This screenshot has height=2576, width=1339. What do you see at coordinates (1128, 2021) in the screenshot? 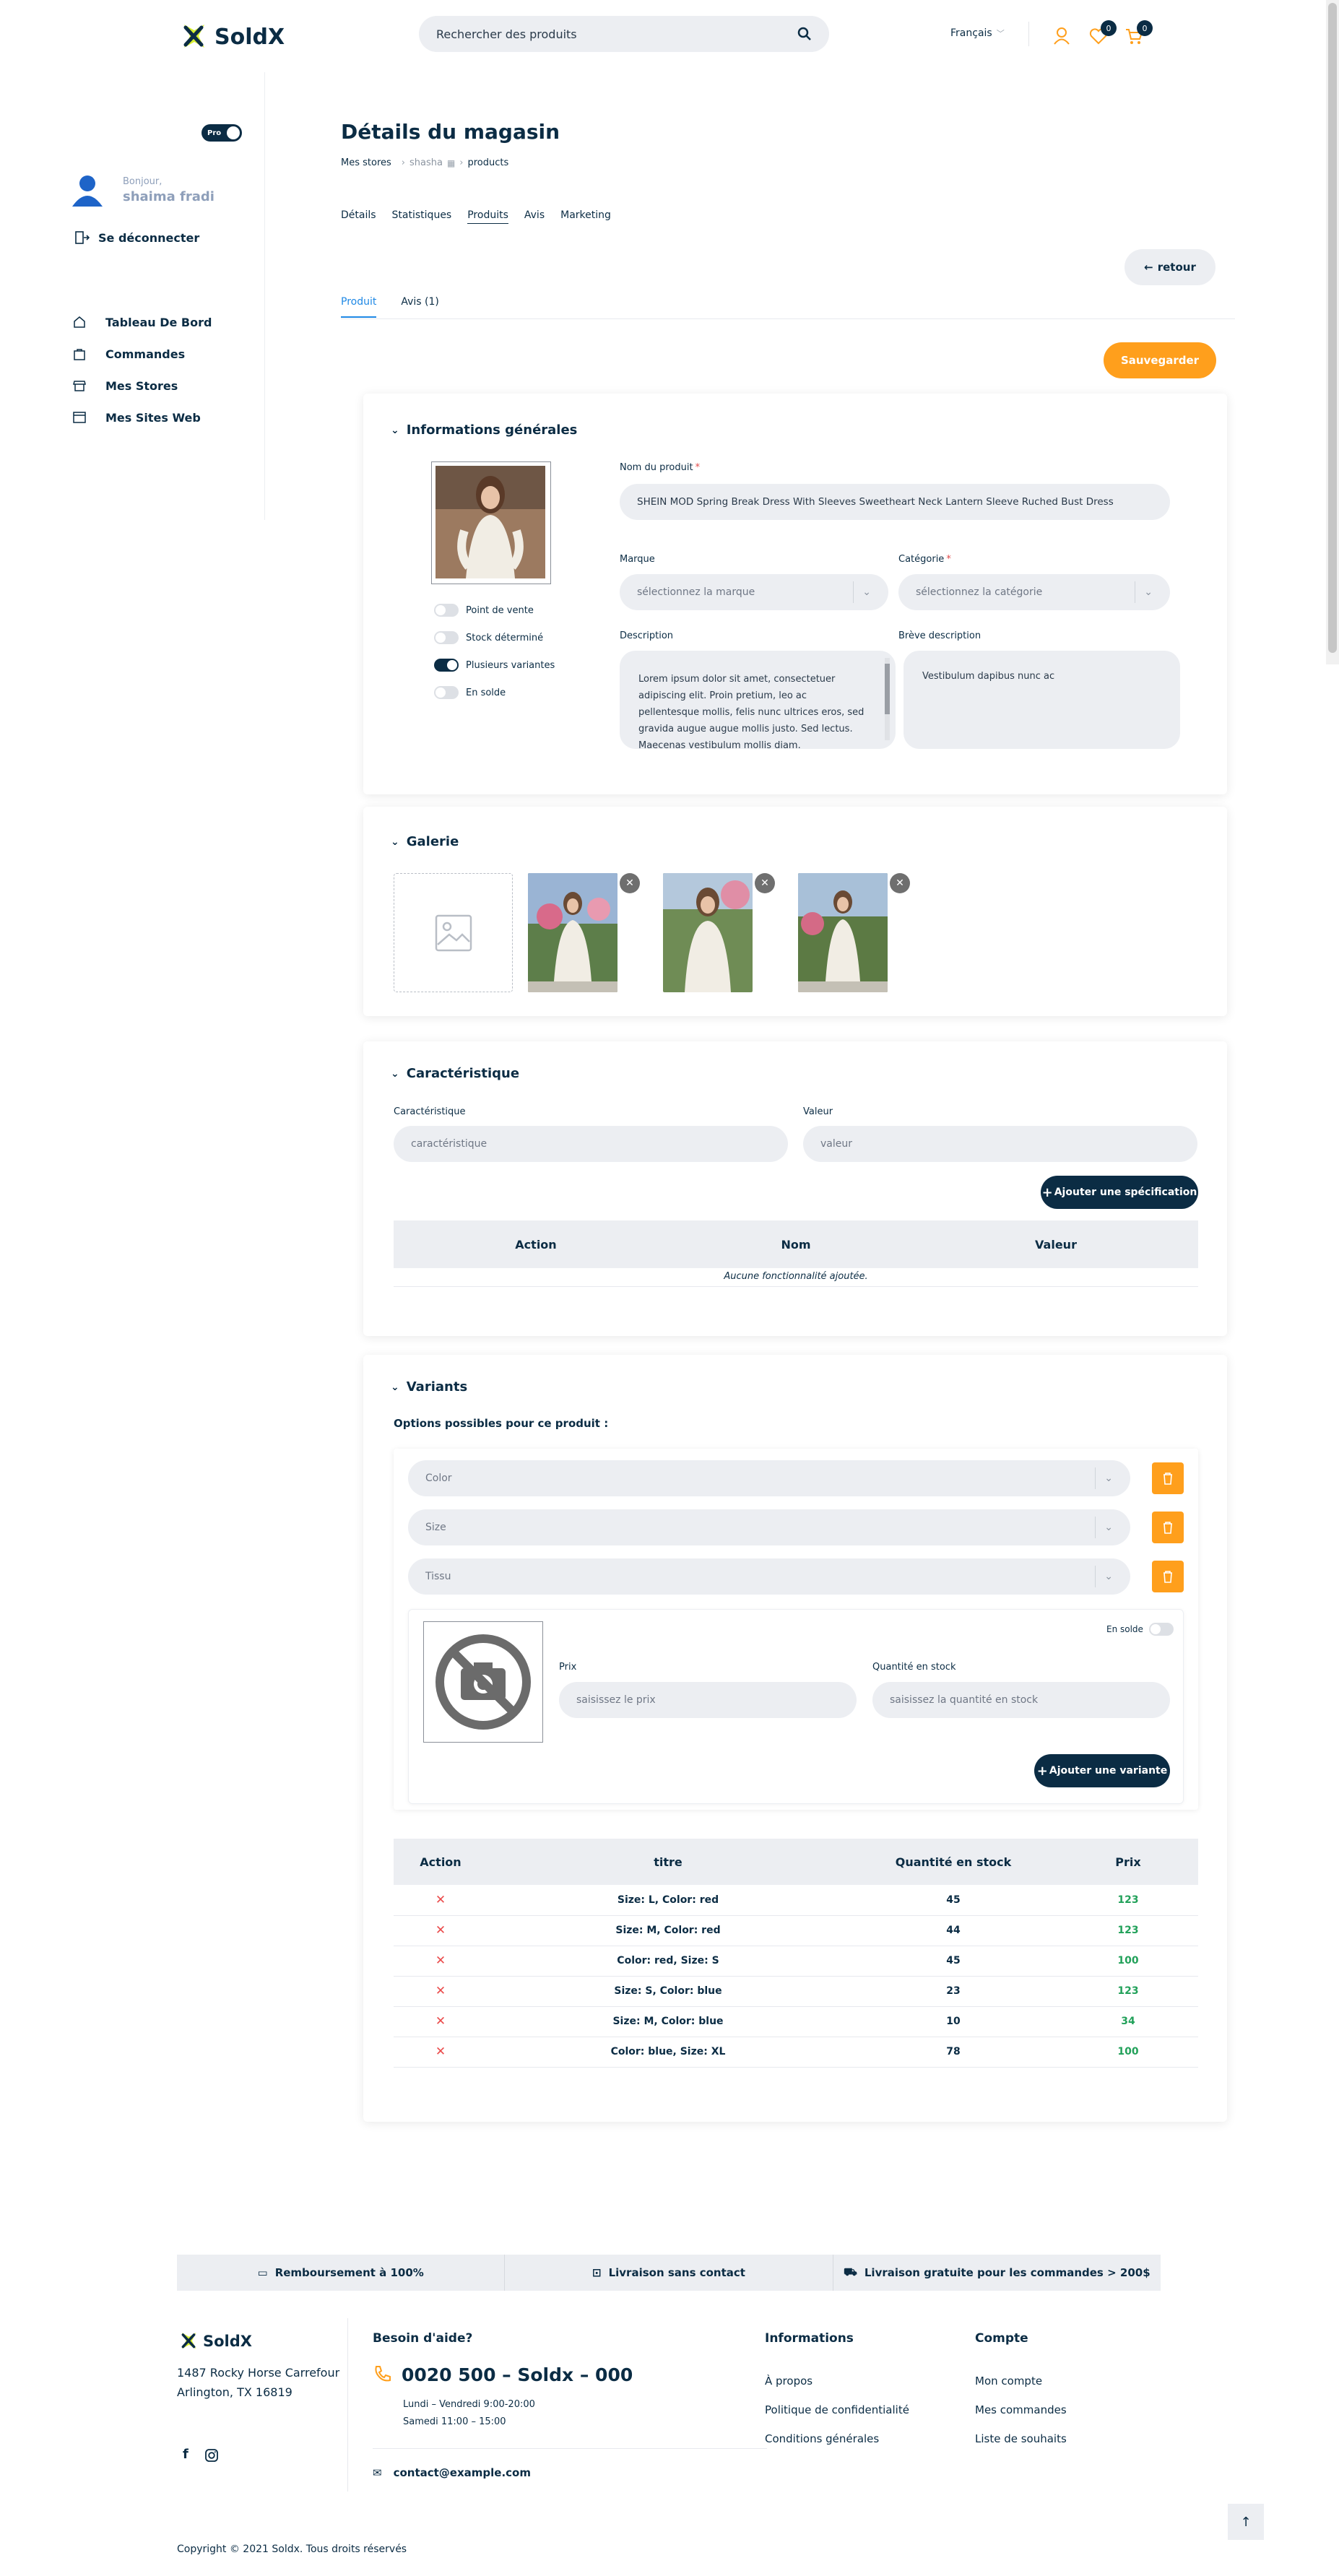
I see `variant-price: 34` at bounding box center [1128, 2021].